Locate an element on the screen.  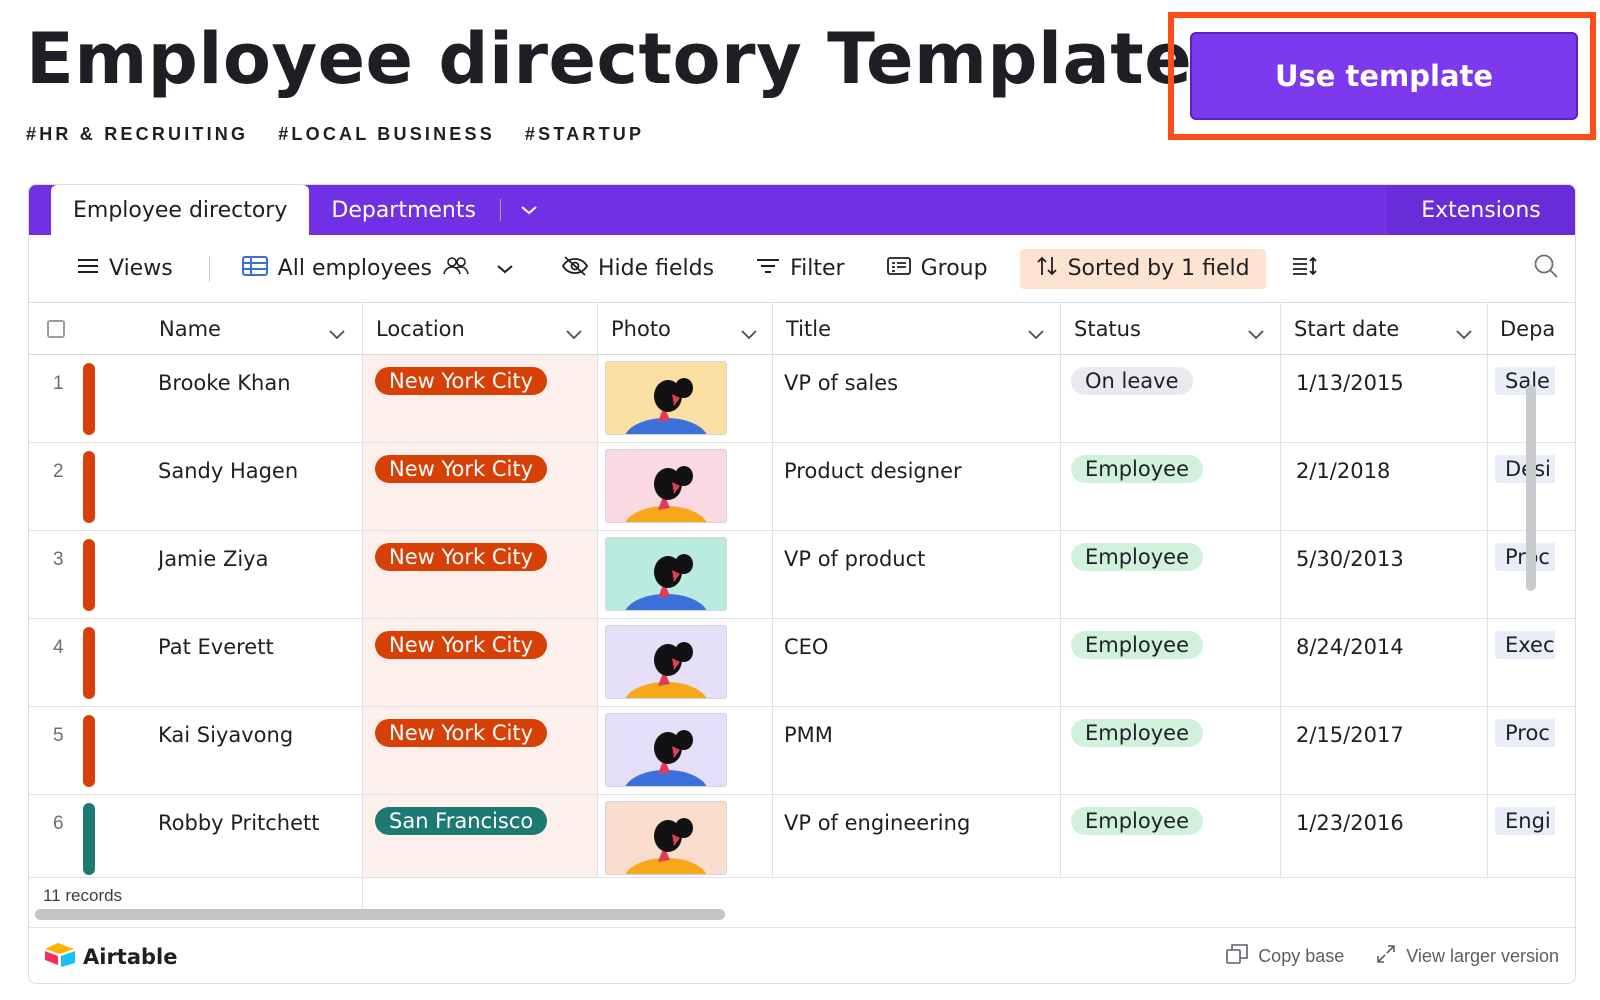
cell-title: VP of product is located at coordinates (919, 559).